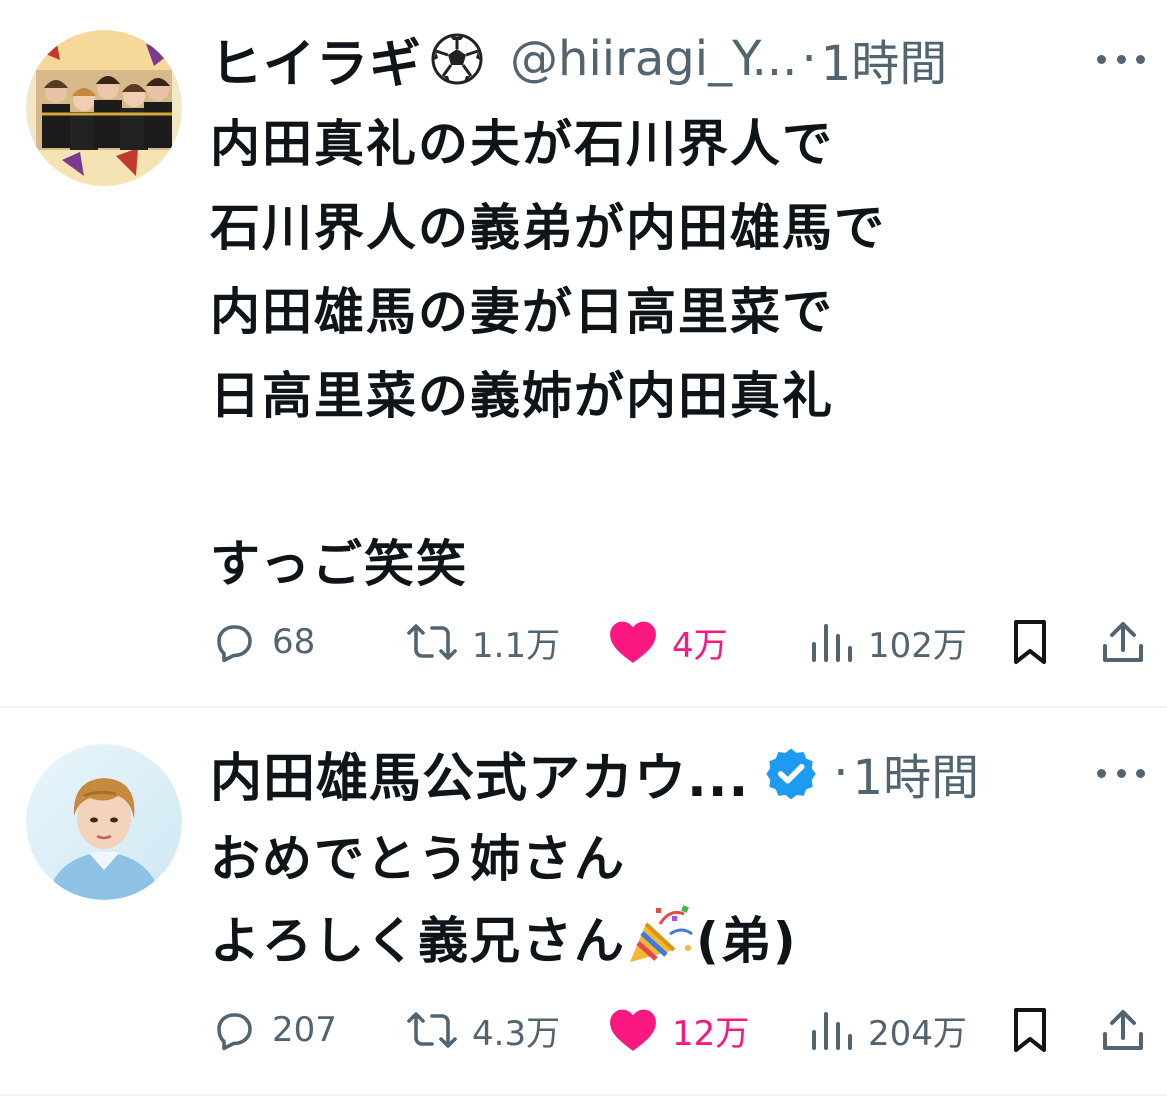  I want to click on retweet-button: 4.3万, so click(483, 1030).